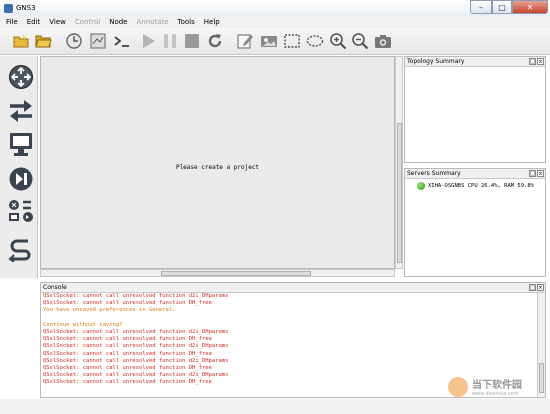 The height and width of the screenshot is (414, 550). I want to click on canvas-horizontal-scrollbar, so click(217, 273).